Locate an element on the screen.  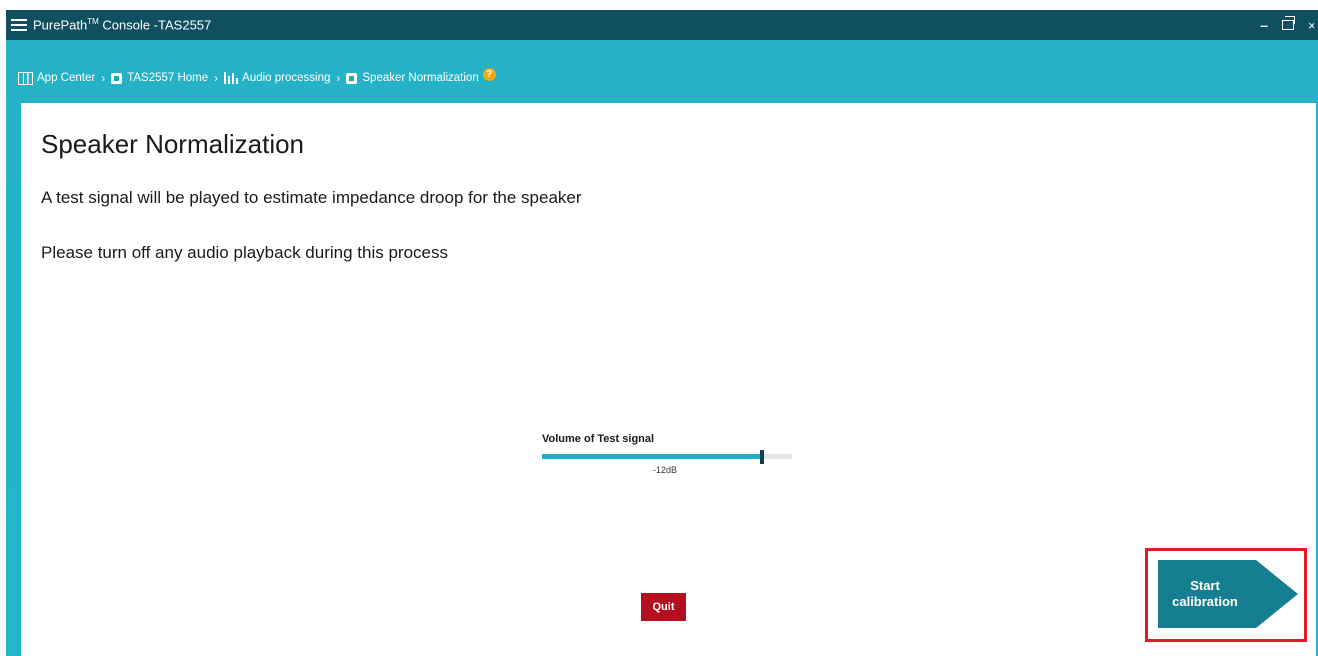
breadcrumb-label: Speaker Normalization is located at coordinates (420, 78).